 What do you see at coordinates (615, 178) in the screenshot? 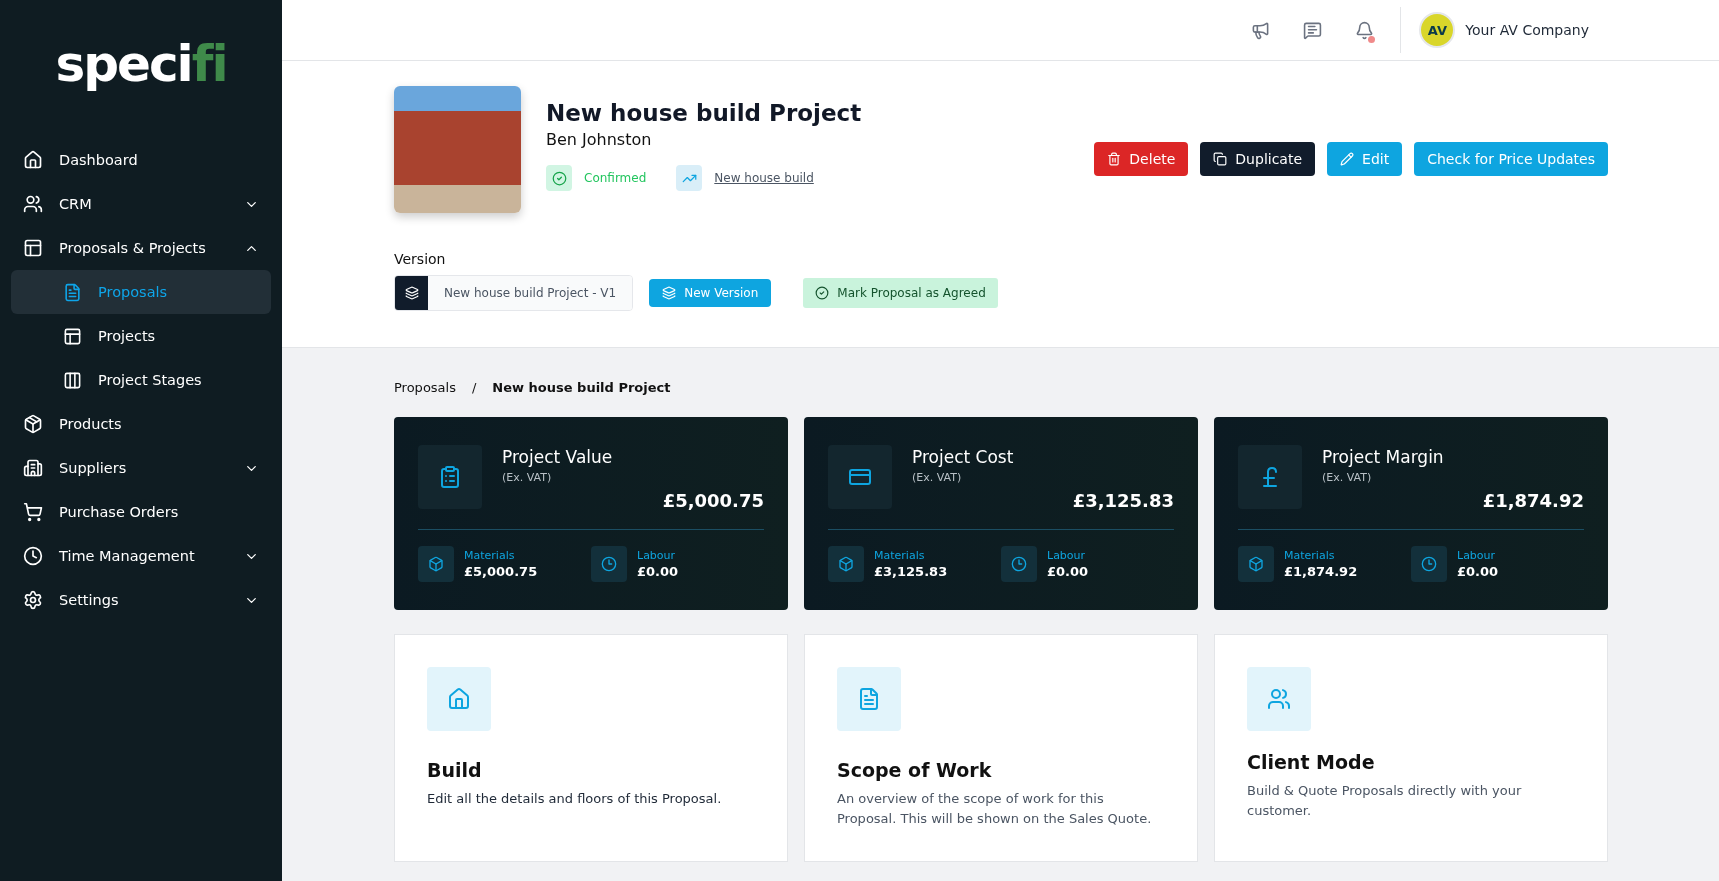
I see `status-label: Confirmed` at bounding box center [615, 178].